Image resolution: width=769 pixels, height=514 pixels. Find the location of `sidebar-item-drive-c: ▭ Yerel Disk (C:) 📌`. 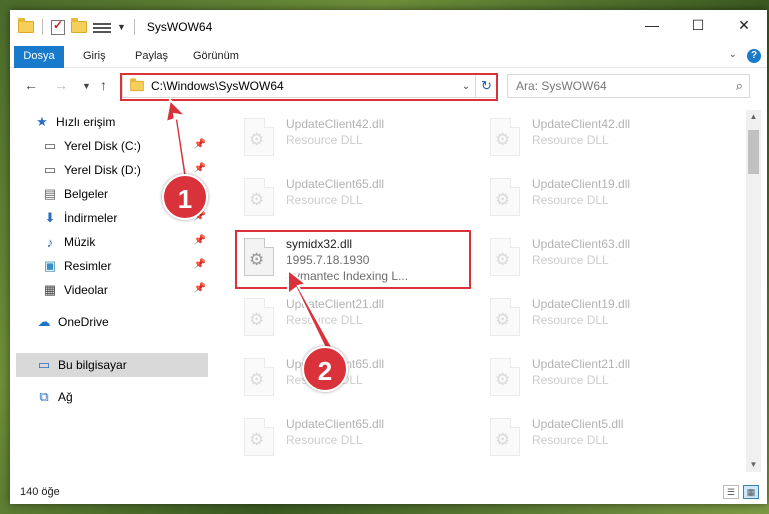

sidebar-item-drive-c: ▭ Yerel Disk (C:) 📌 is located at coordinates (125, 146).